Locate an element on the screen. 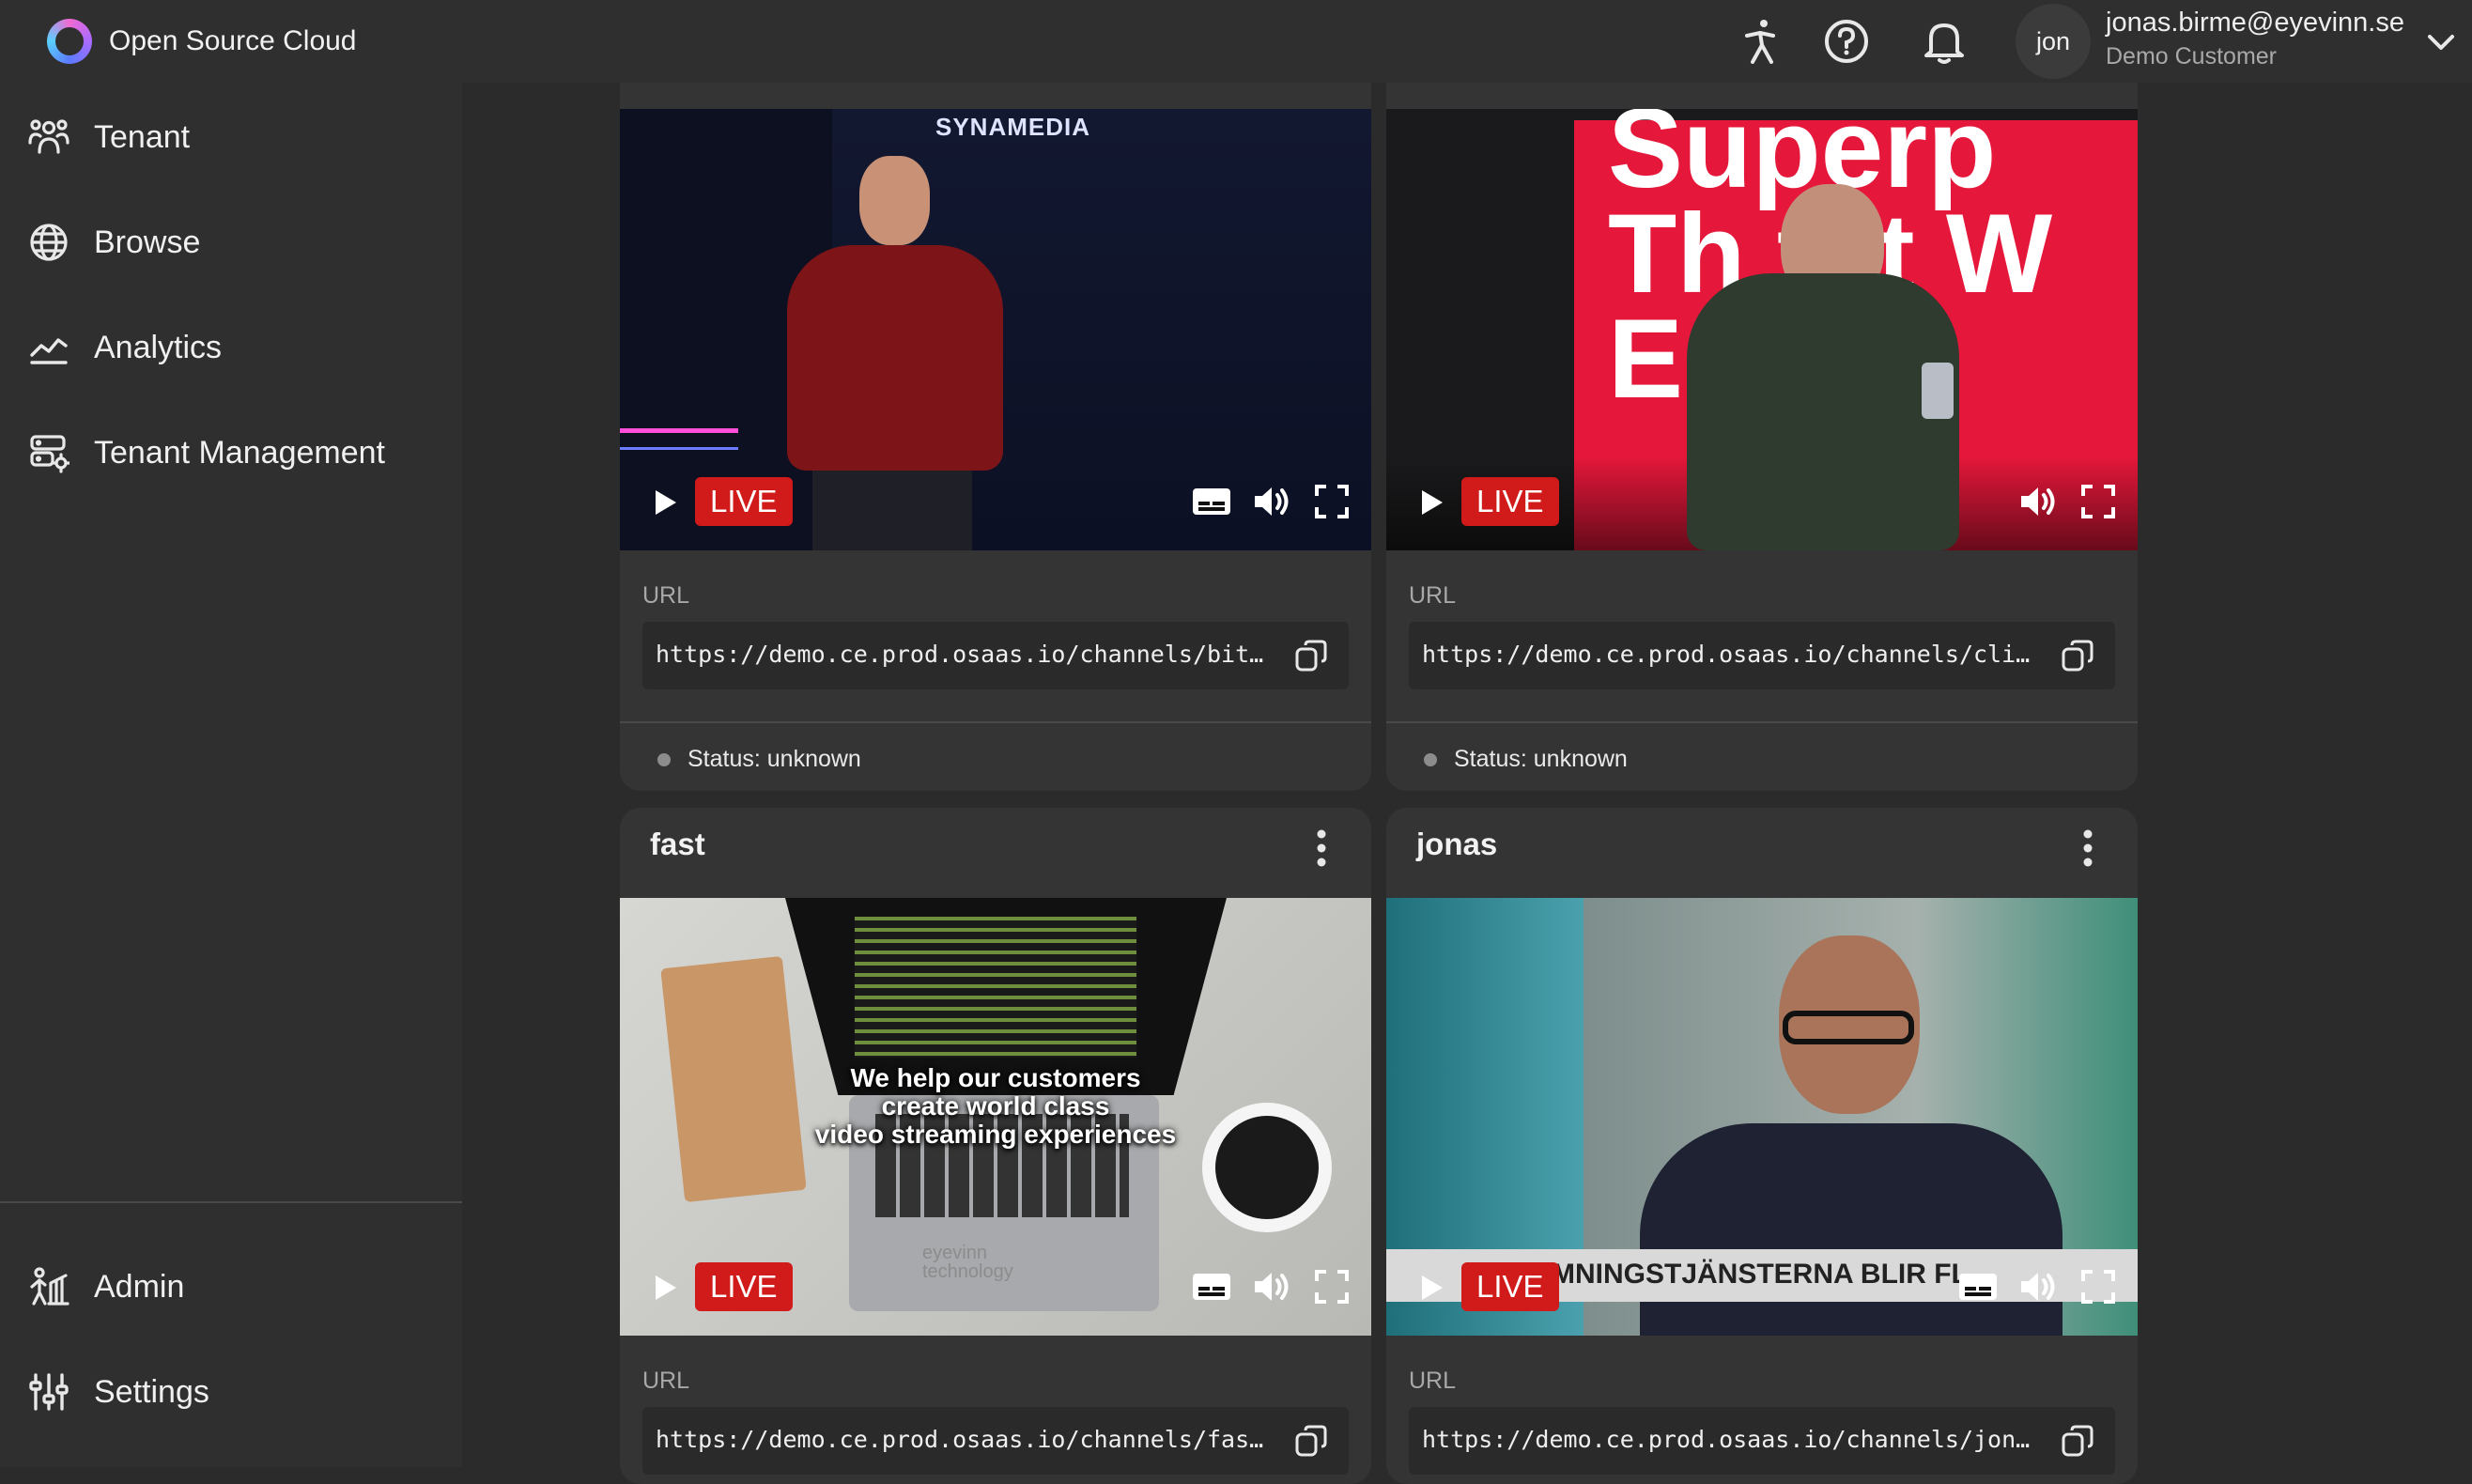 The image size is (2472, 1484). video-caption-line: create world class is located at coordinates (995, 1106).